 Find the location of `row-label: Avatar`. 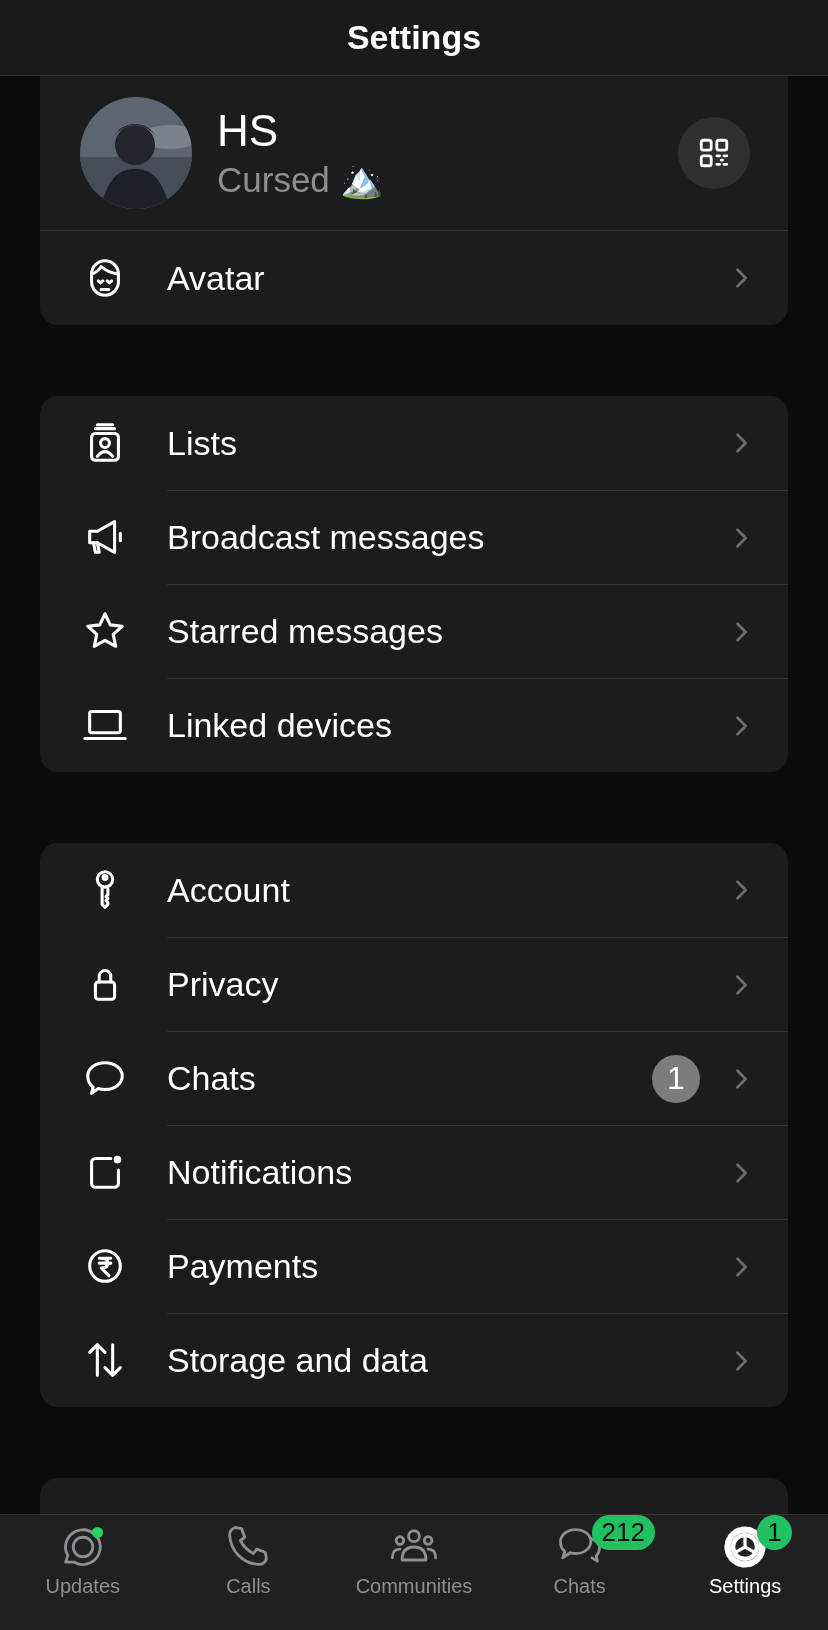

row-label: Avatar is located at coordinates (216, 278).